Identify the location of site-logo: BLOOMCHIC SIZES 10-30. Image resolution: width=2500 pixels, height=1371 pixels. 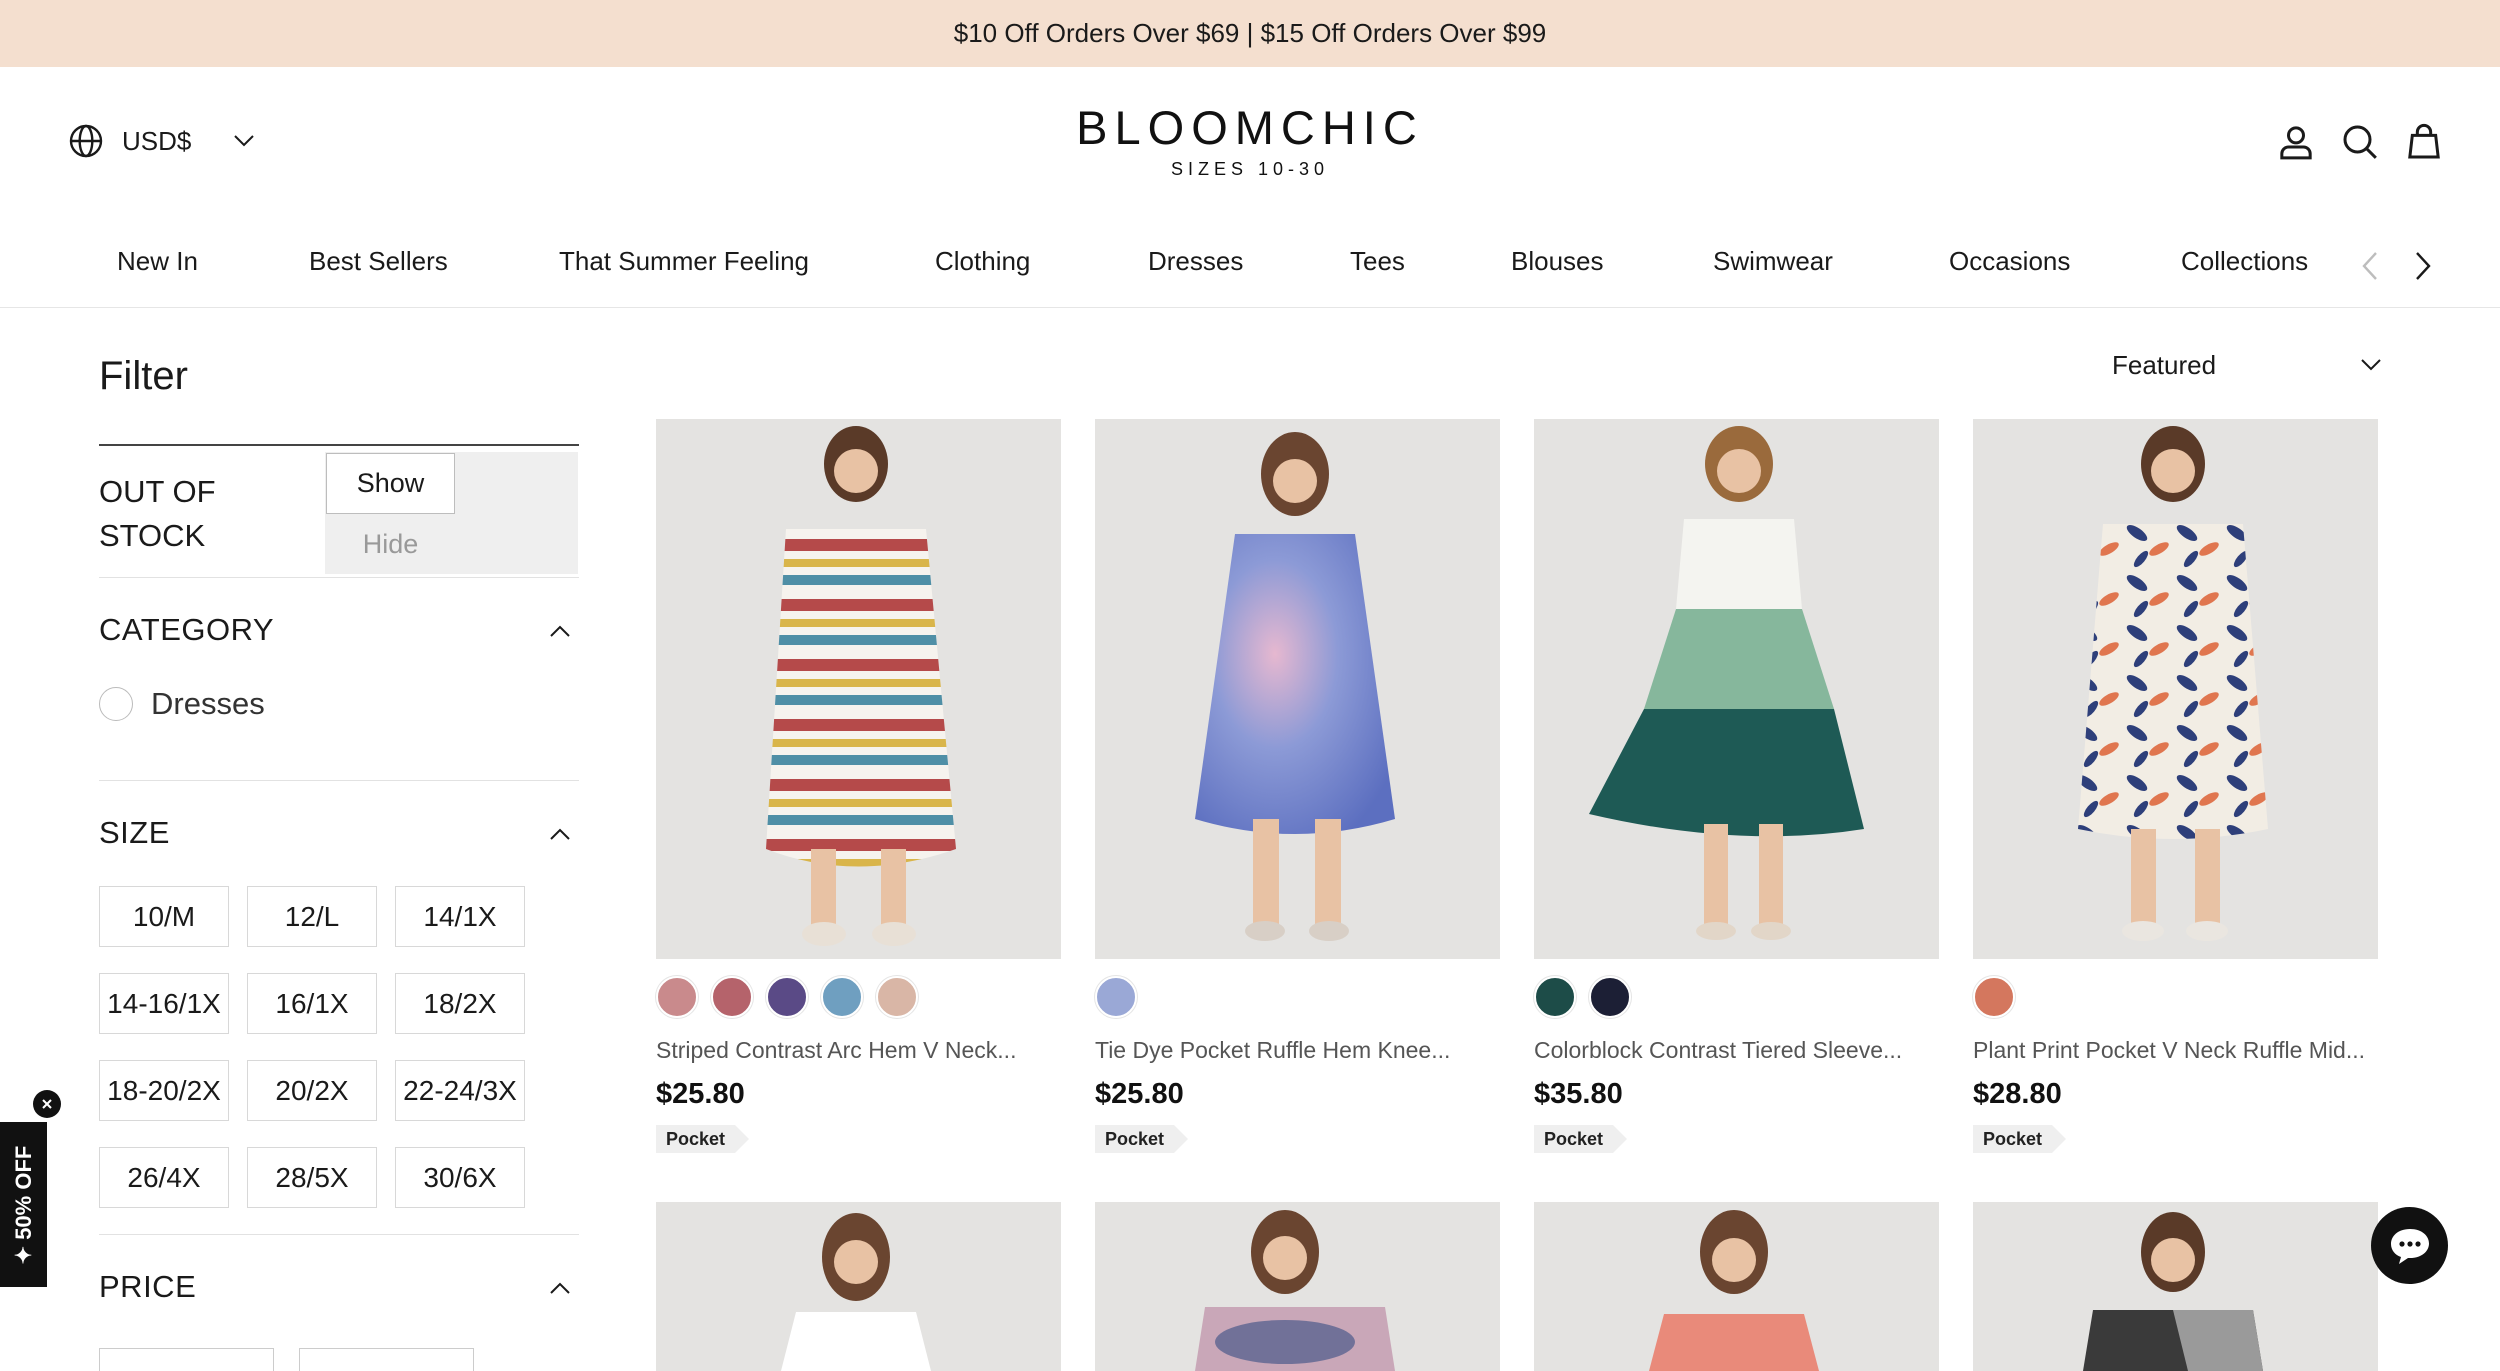
(1250, 140).